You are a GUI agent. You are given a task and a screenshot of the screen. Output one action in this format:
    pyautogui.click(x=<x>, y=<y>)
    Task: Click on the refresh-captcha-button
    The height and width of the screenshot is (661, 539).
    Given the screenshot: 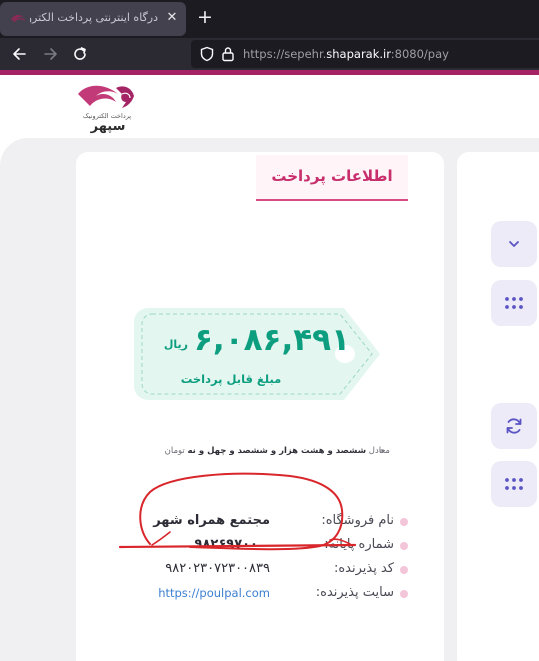 What is the action you would take?
    pyautogui.click(x=514, y=426)
    